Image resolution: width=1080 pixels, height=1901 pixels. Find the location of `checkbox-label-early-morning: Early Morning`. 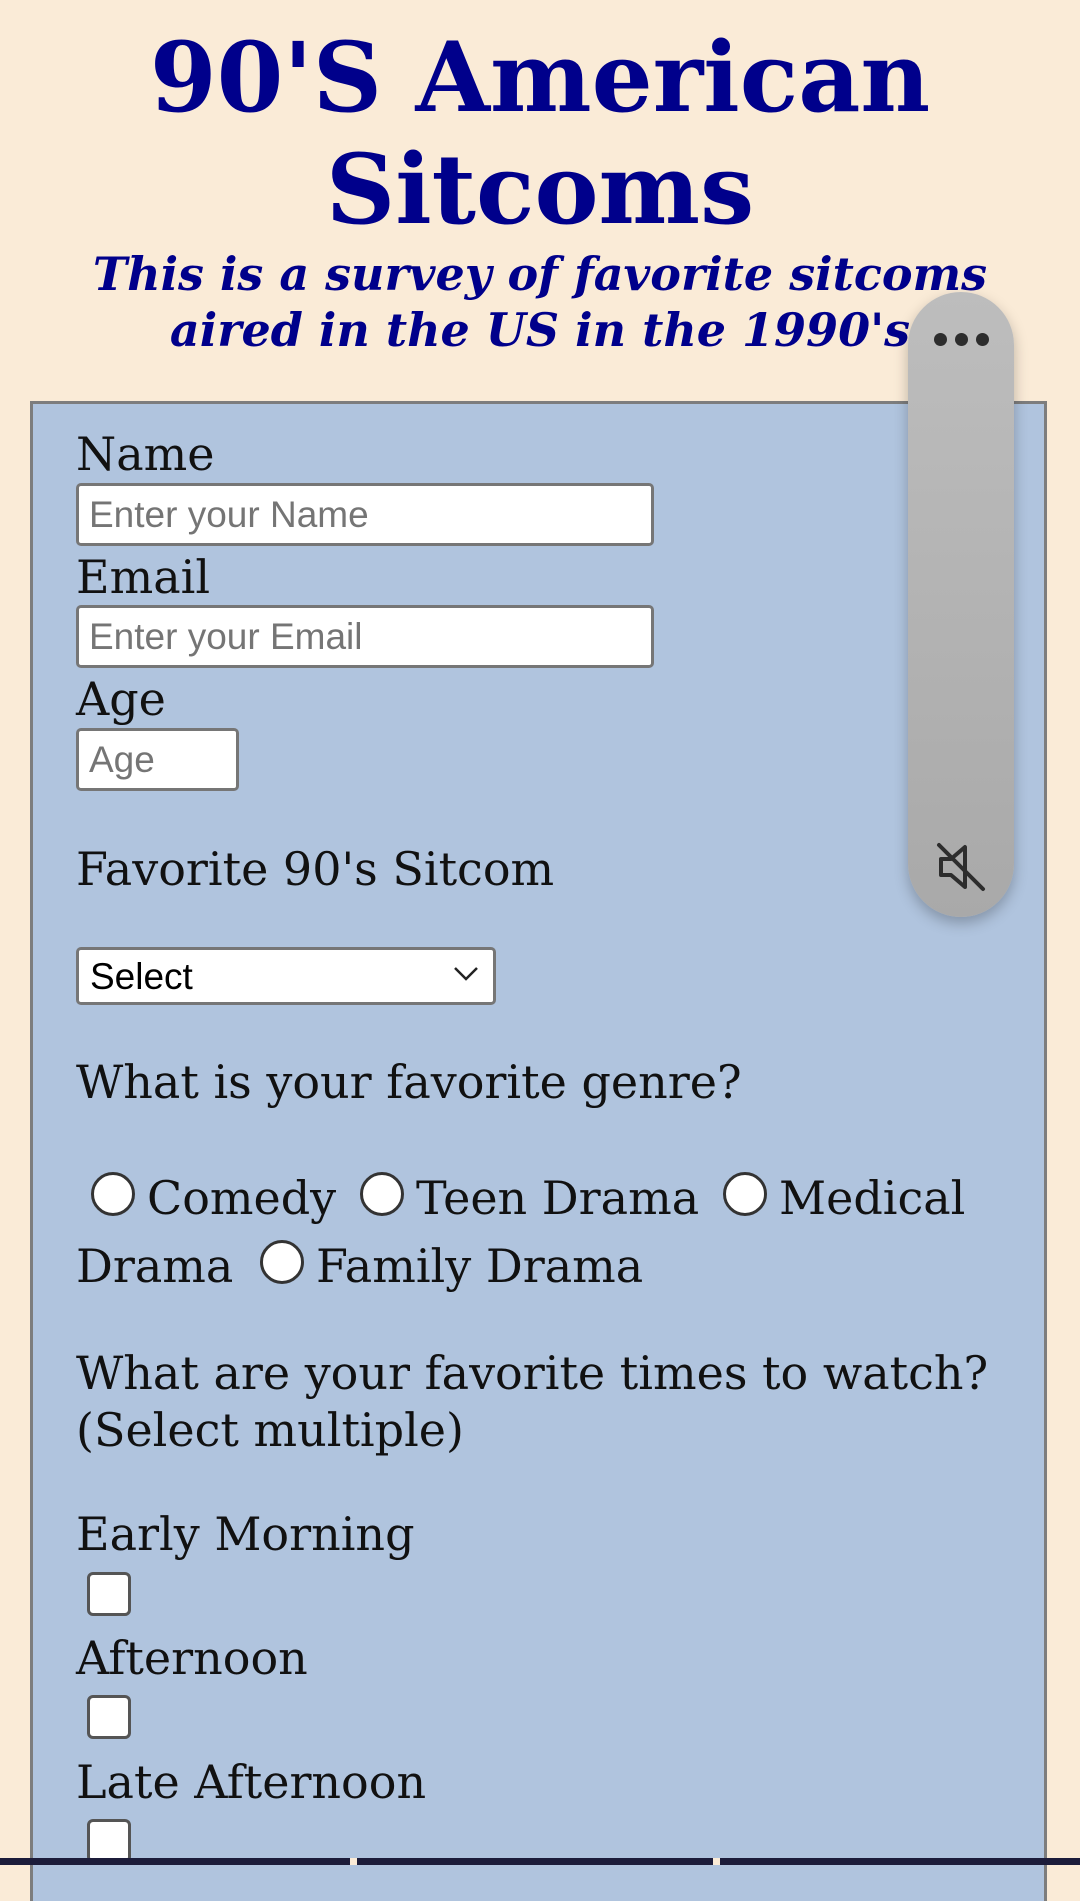

checkbox-label-early-morning: Early Morning is located at coordinates (245, 1534).